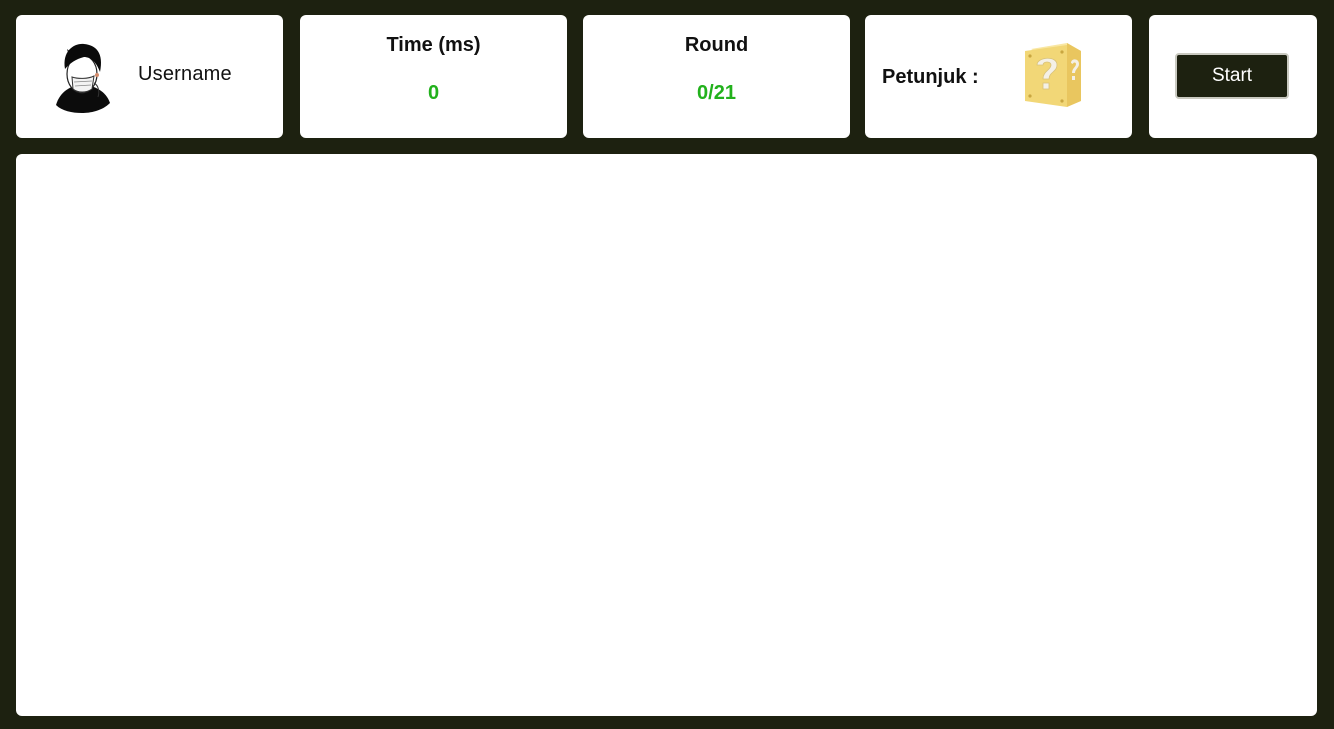 The image size is (1334, 729). What do you see at coordinates (1053, 75) in the screenshot?
I see `question-block-icon` at bounding box center [1053, 75].